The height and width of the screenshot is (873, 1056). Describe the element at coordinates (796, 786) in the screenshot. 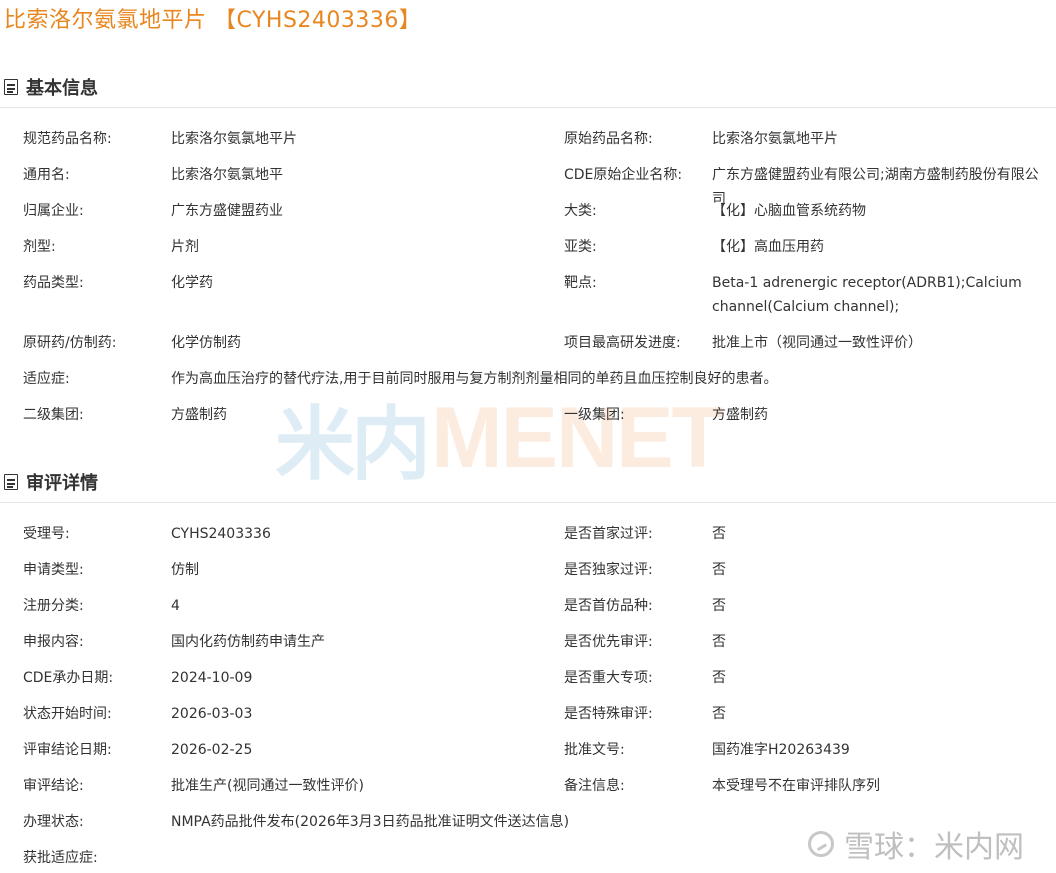

I see `field-value: 本受理号不在审评排队序列` at that location.